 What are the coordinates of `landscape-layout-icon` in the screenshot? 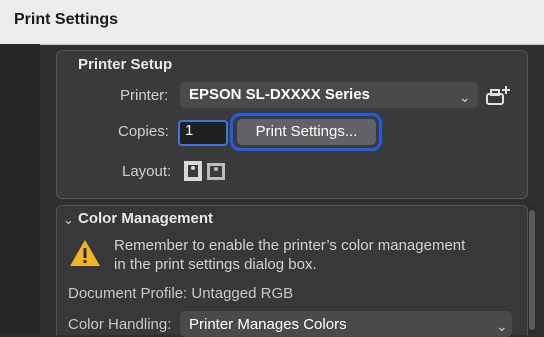 It's located at (216, 171).